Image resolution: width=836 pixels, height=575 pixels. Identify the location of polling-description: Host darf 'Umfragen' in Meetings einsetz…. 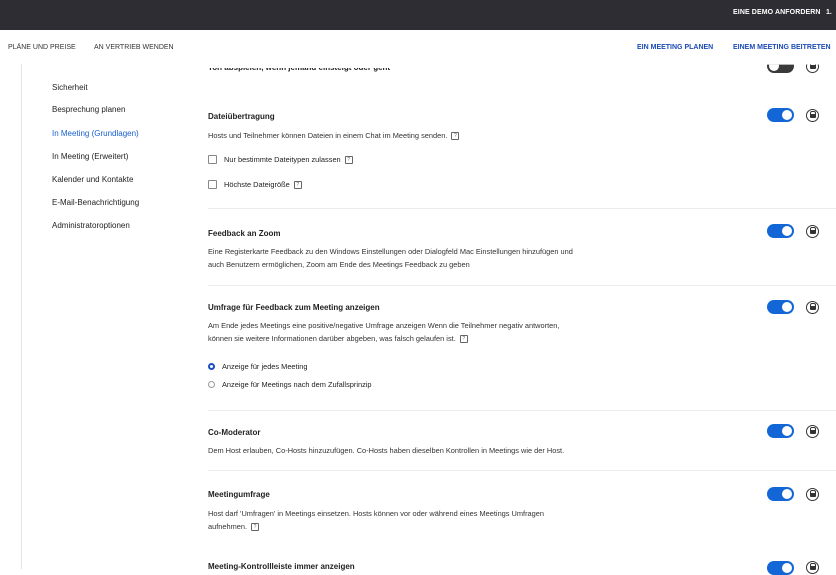
(423, 520).